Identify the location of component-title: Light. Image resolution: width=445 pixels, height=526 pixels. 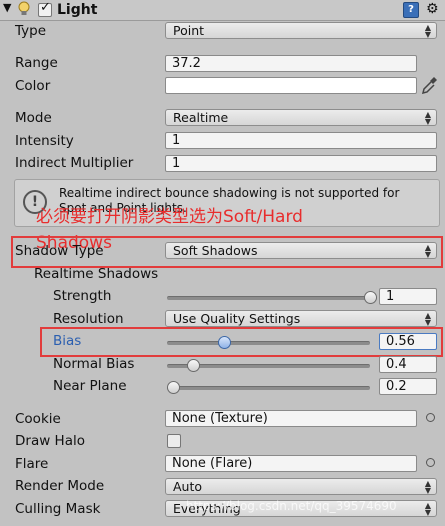
(77, 10).